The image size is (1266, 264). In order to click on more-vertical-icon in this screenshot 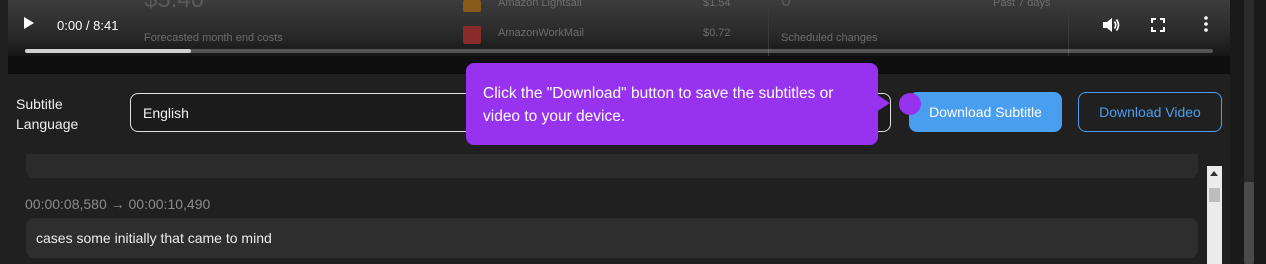, I will do `click(1206, 24)`.